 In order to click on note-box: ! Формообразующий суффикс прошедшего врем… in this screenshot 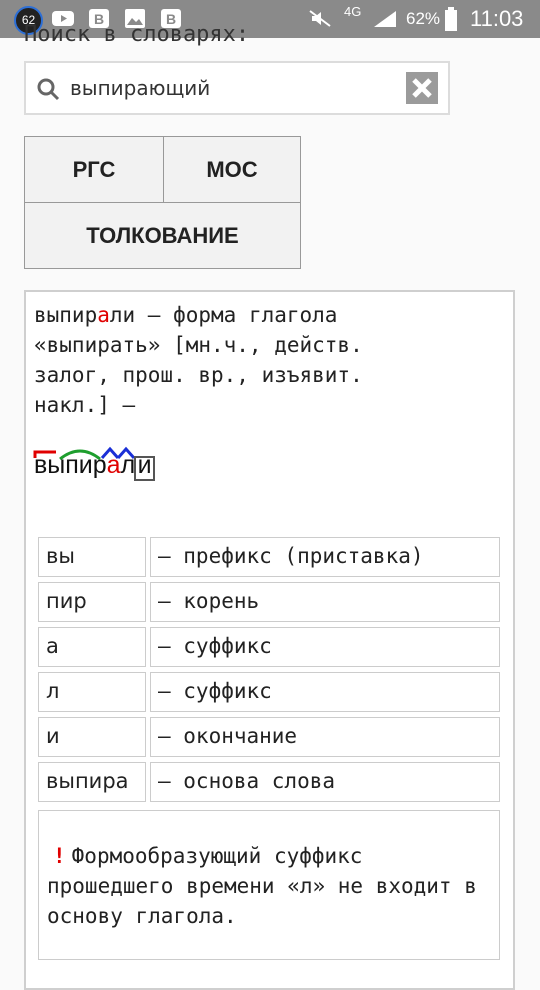, I will do `click(269, 885)`.